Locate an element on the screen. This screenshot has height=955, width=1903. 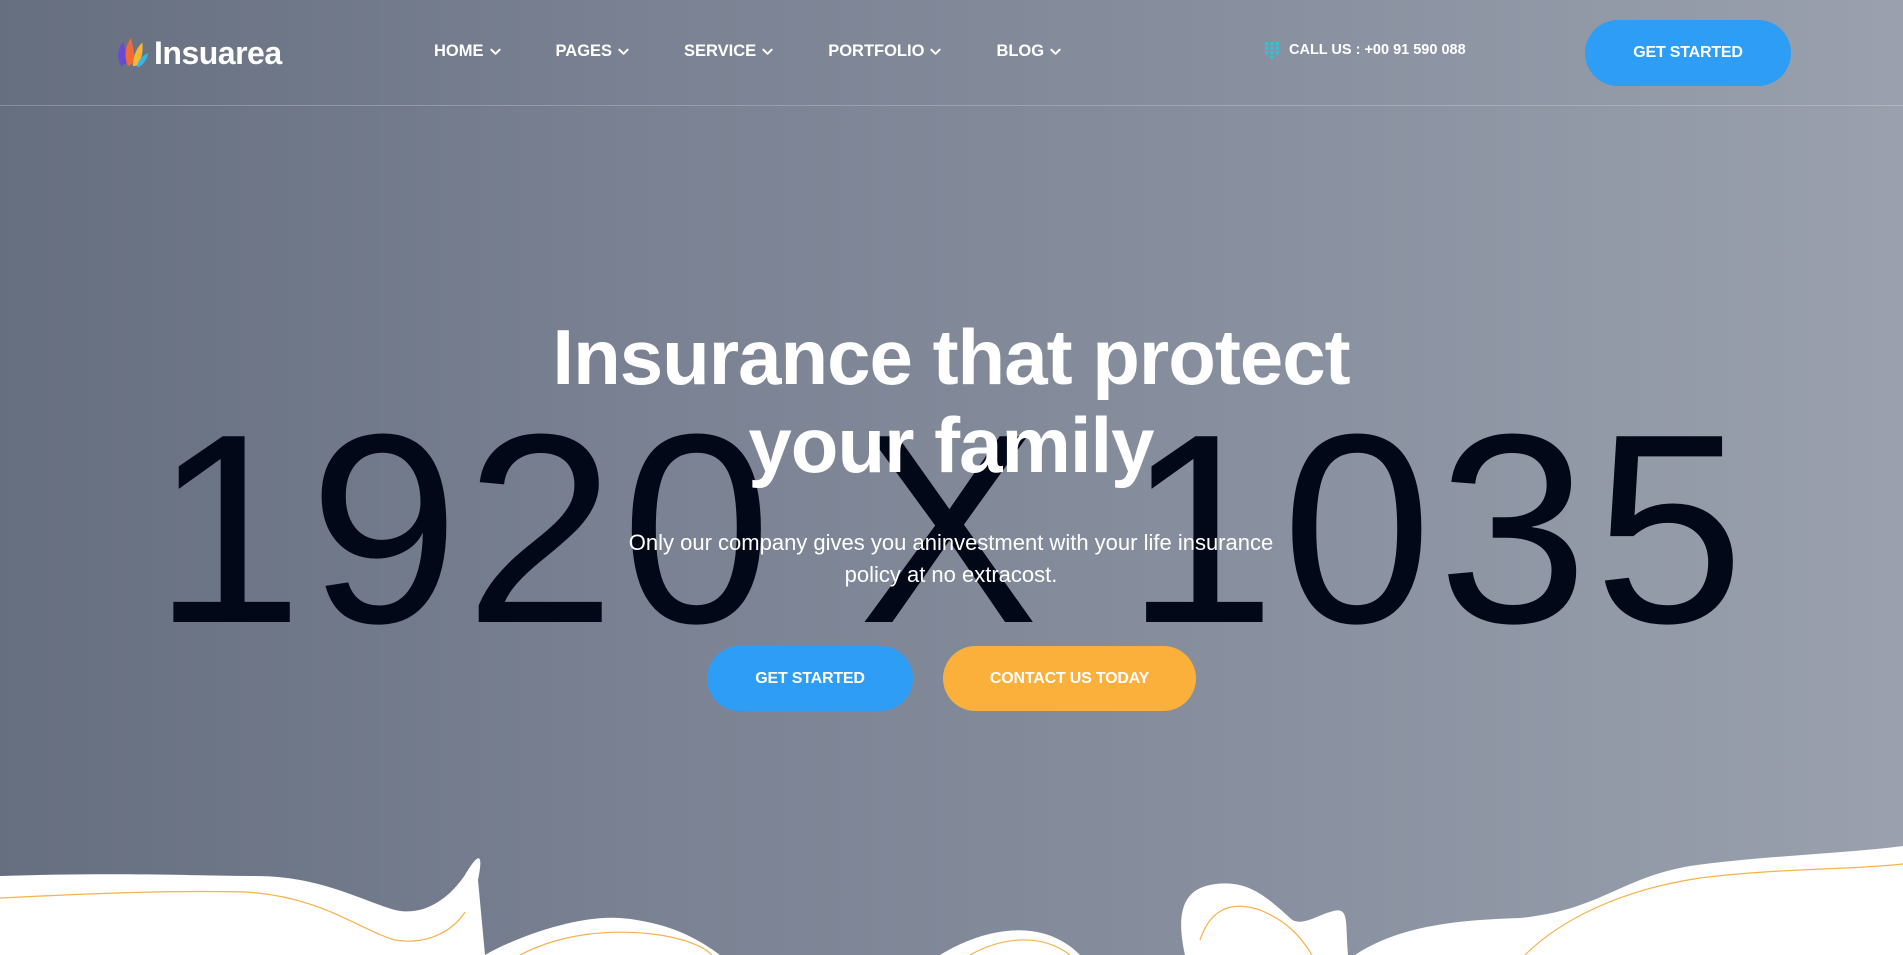
nav-item-label: SERVICE is located at coordinates (720, 51).